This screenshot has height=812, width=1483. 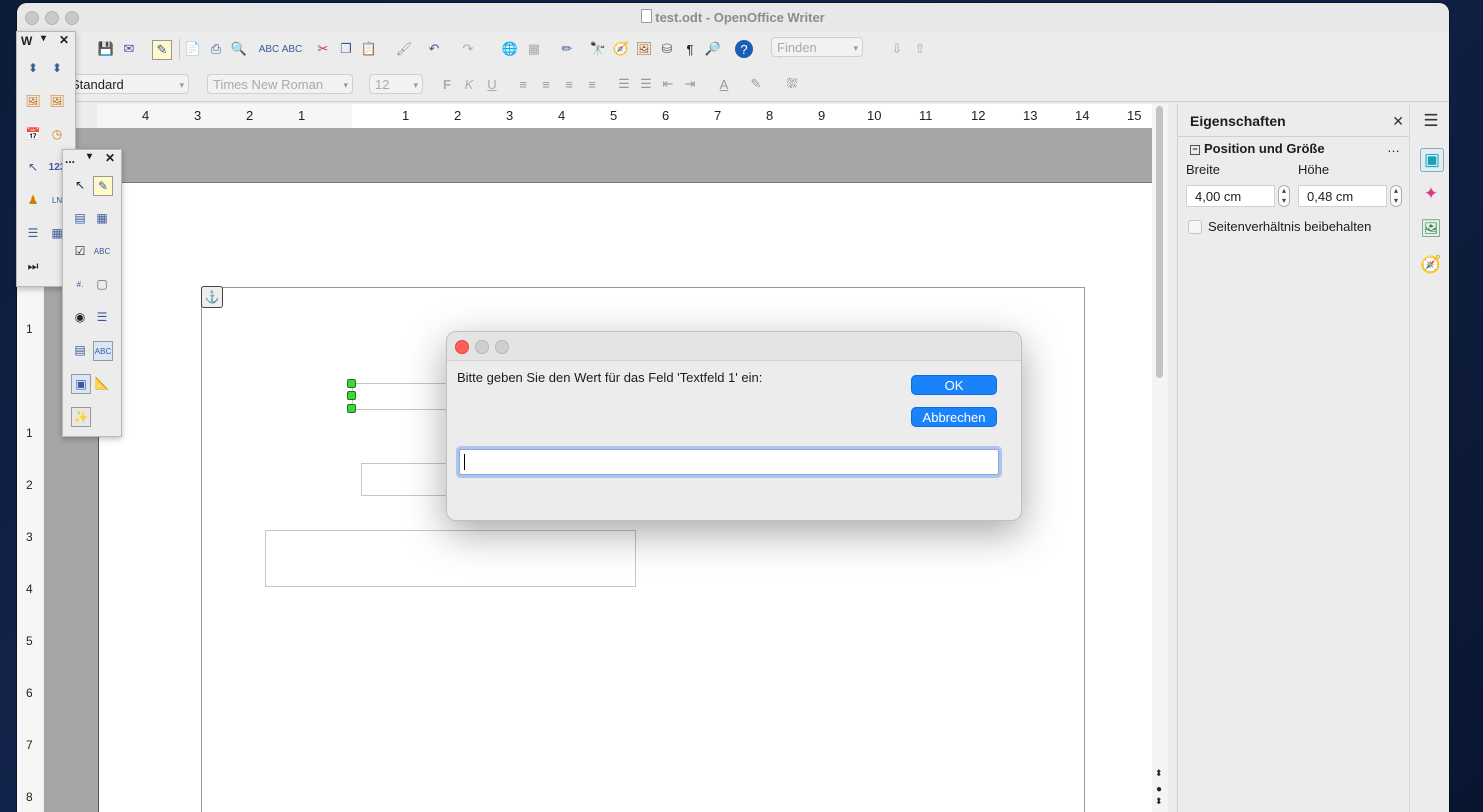 What do you see at coordinates (80, 185) in the screenshot?
I see `select-icon: ↖` at bounding box center [80, 185].